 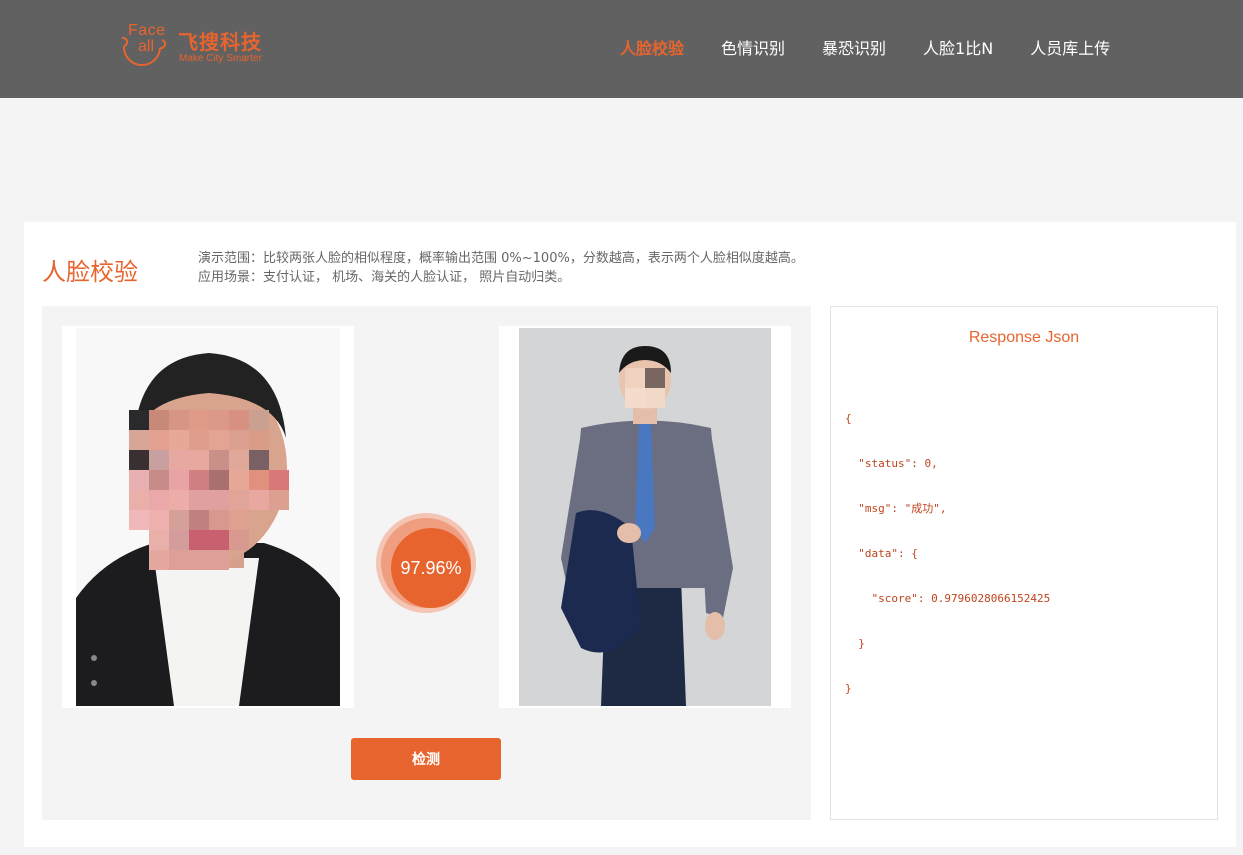 What do you see at coordinates (753, 50) in the screenshot?
I see `nav-item-porn-detect: 色情识别` at bounding box center [753, 50].